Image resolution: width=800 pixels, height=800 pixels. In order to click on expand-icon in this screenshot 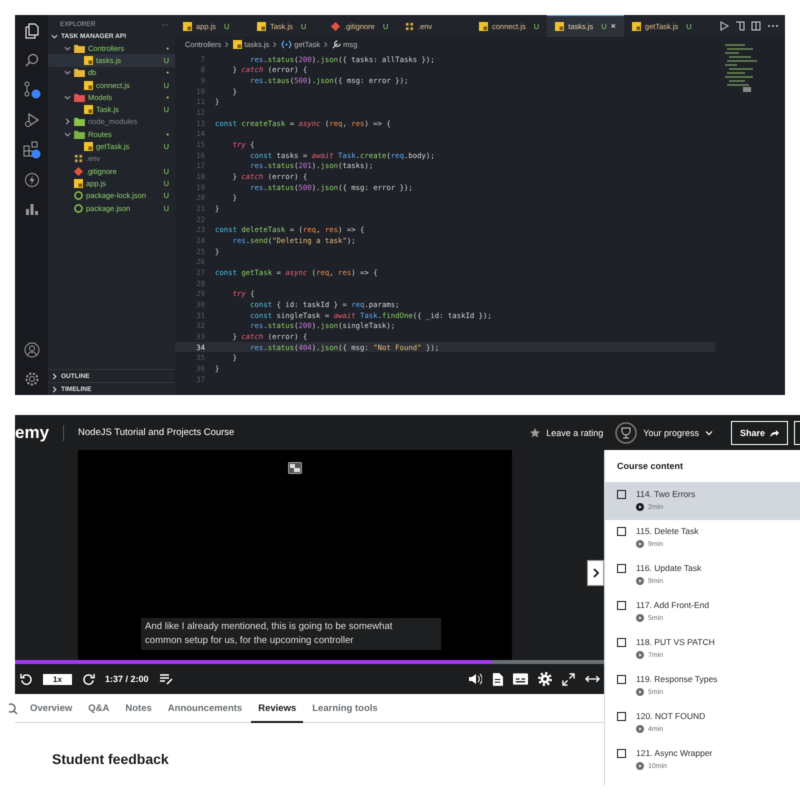, I will do `click(592, 679)`.